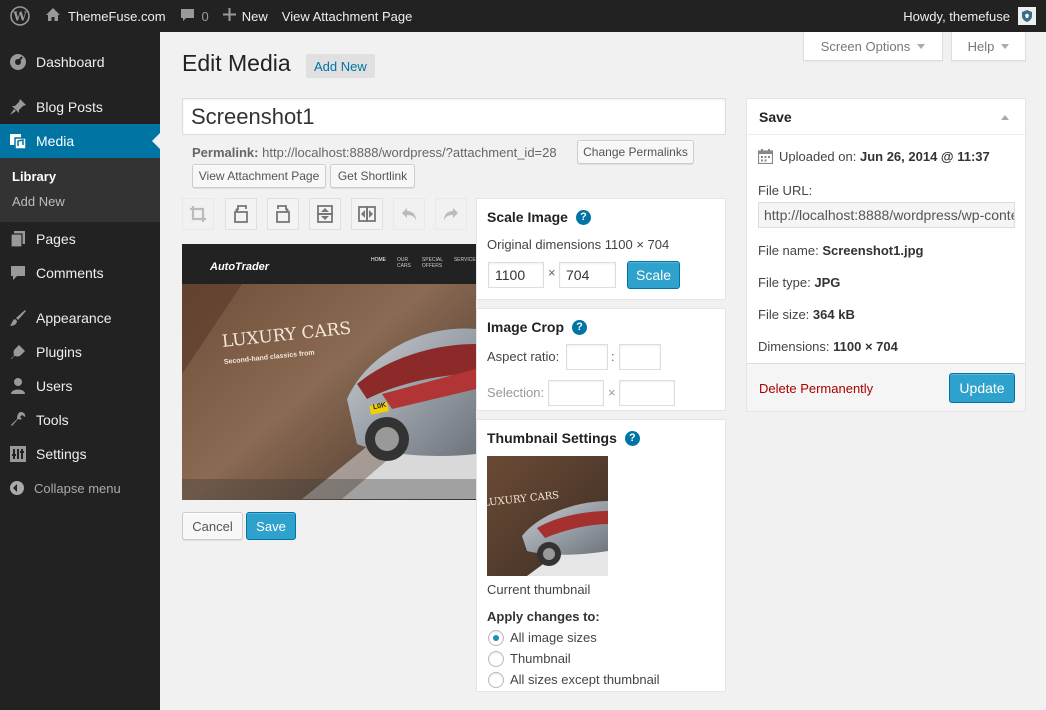  I want to click on collapse-arrow-icon, so click(17, 488).